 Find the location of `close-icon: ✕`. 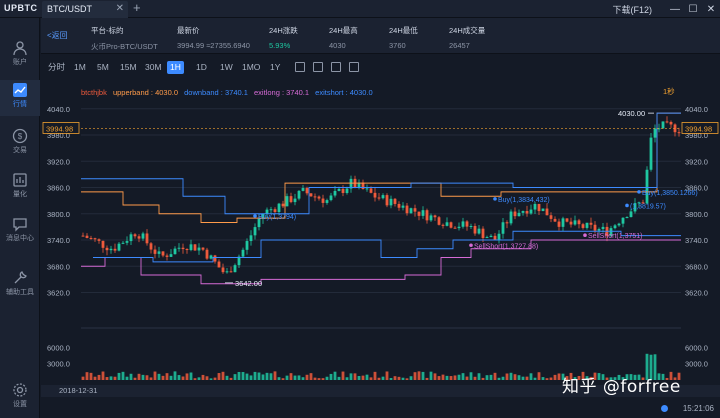

close-icon: ✕ is located at coordinates (711, 9).